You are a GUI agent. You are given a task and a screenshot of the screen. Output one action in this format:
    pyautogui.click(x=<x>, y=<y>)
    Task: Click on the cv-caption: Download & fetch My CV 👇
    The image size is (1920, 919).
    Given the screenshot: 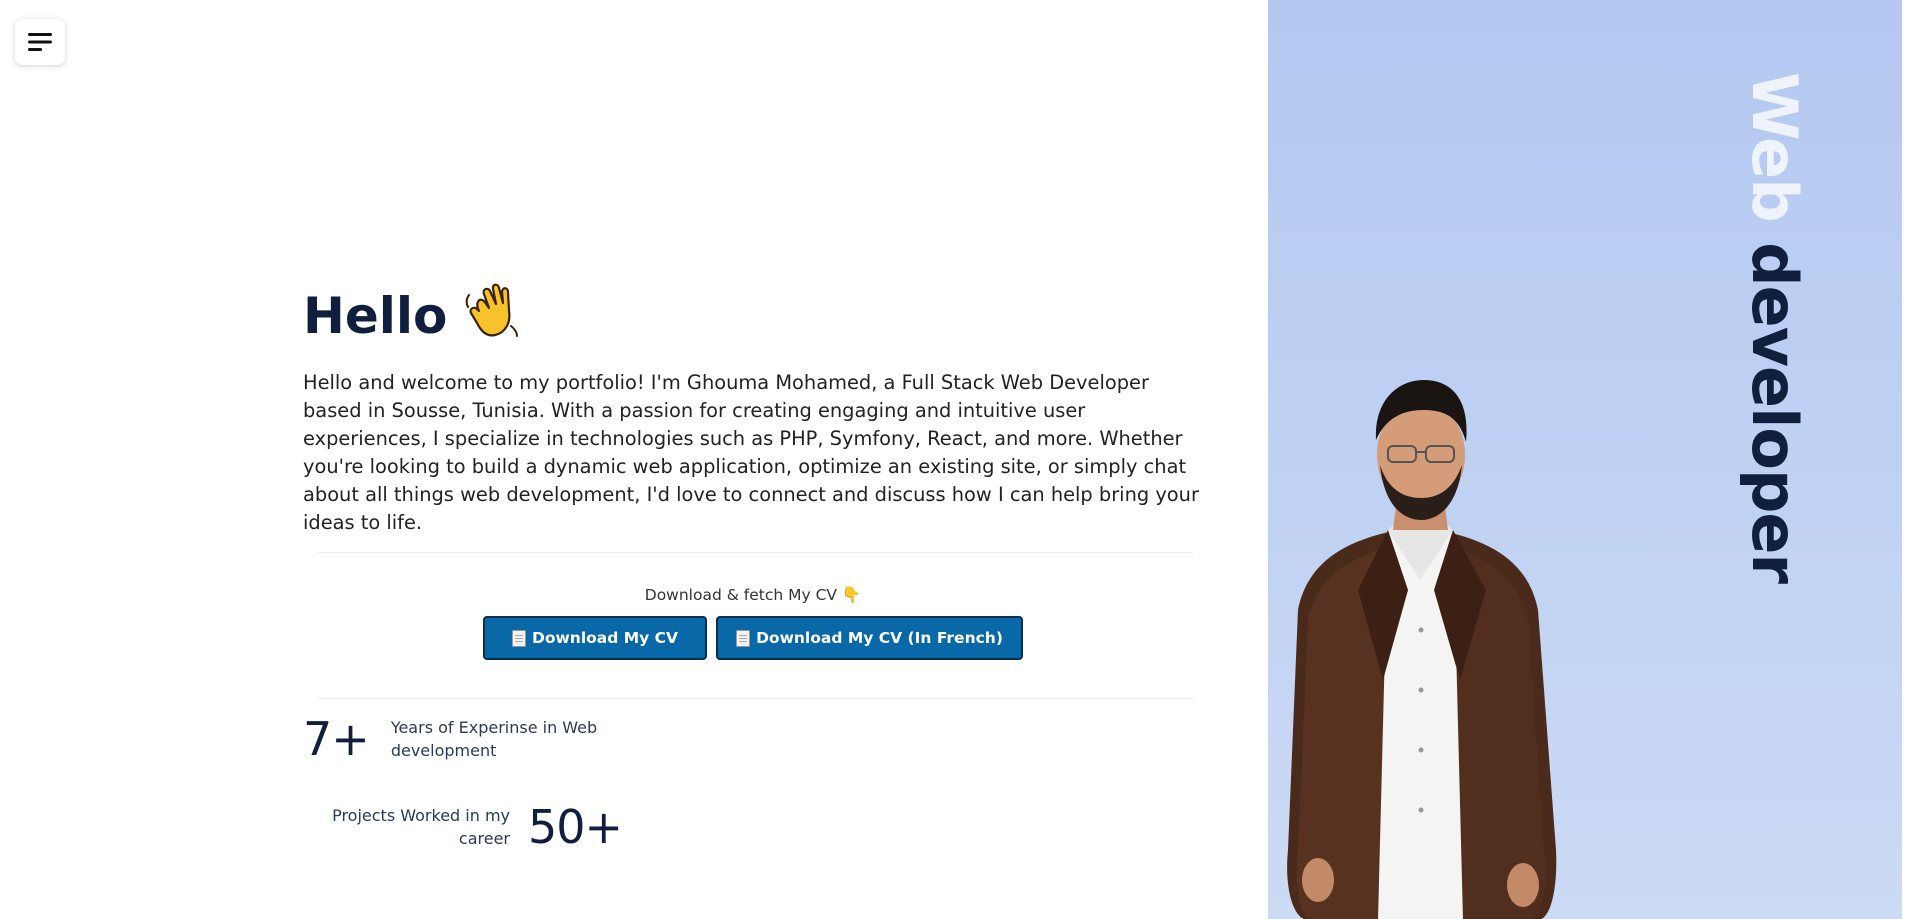 What is the action you would take?
    pyautogui.click(x=753, y=595)
    